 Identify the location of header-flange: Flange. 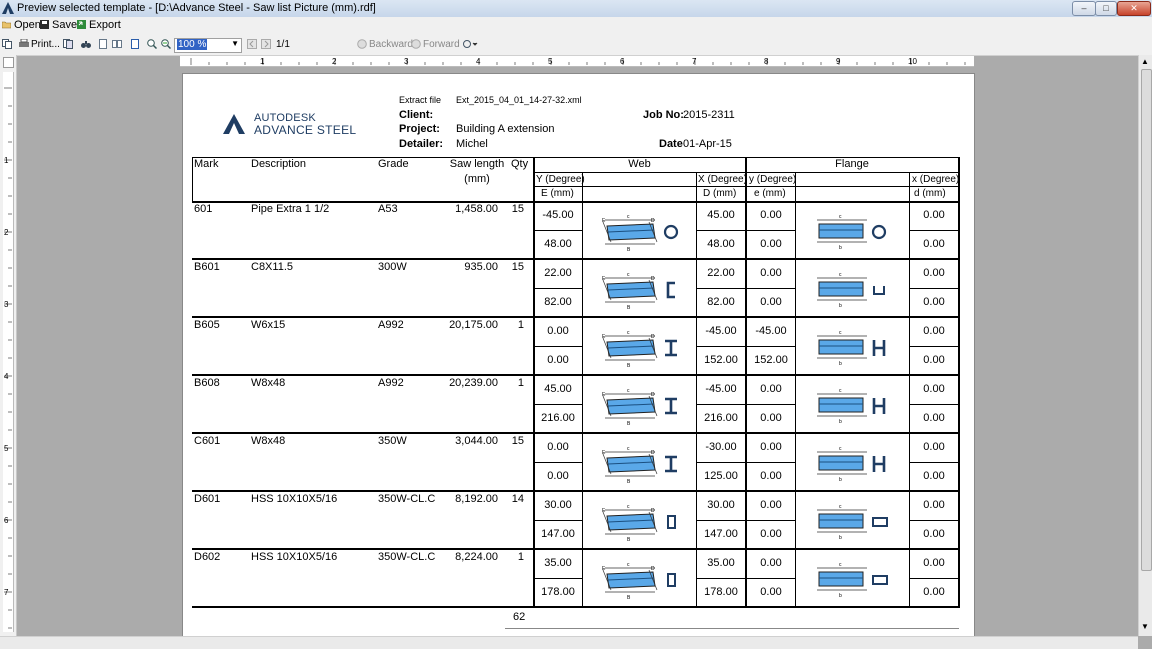
(852, 164).